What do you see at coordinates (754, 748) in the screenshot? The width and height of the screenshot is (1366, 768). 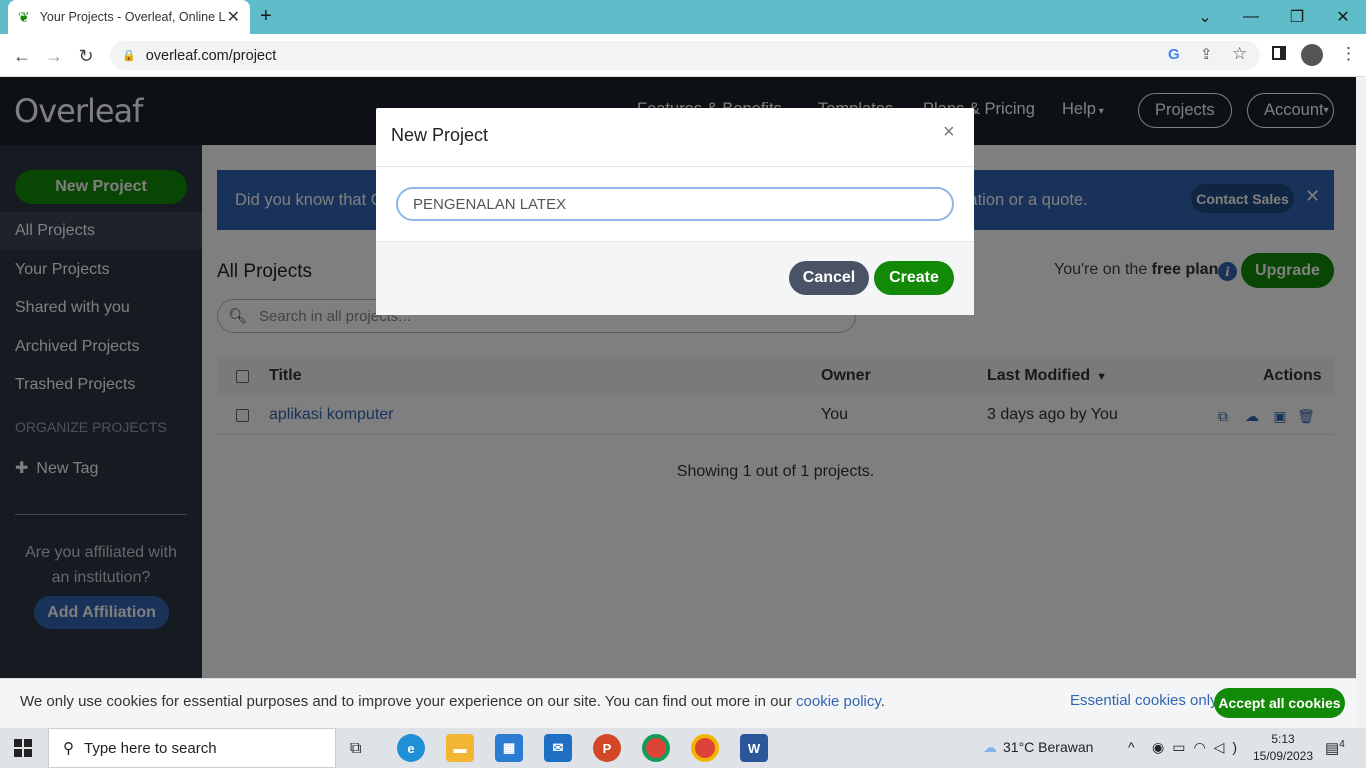 I see `word-icon: W` at bounding box center [754, 748].